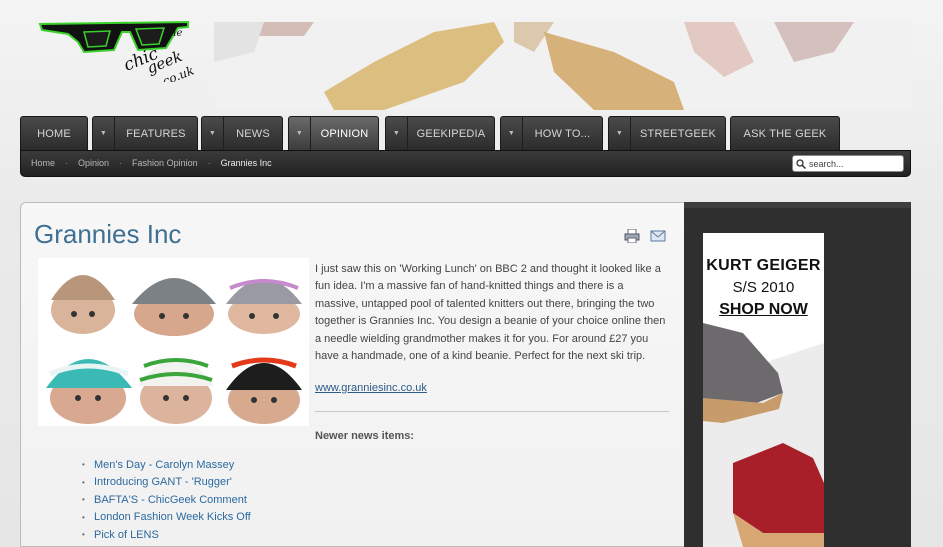  I want to click on news-list-item: • BAFTA'S - ChicGeek Comment, so click(166, 500).